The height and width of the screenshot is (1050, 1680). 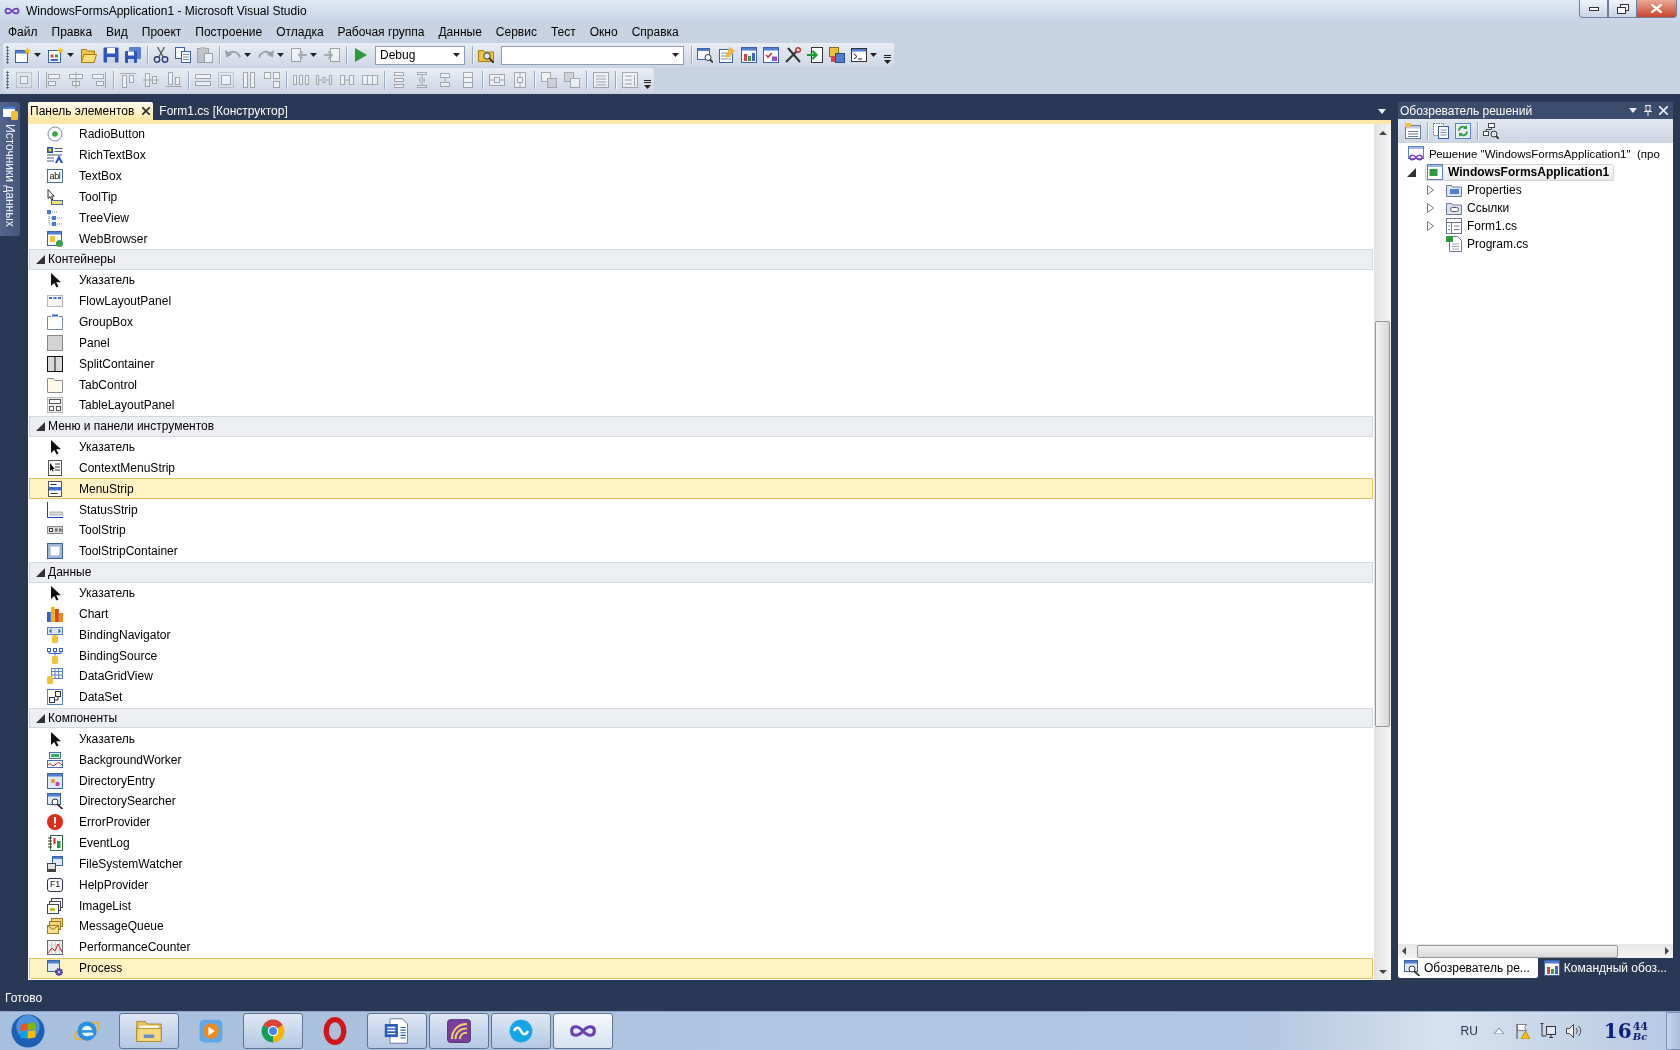 I want to click on menu-item: Рабочая группа, so click(x=381, y=32).